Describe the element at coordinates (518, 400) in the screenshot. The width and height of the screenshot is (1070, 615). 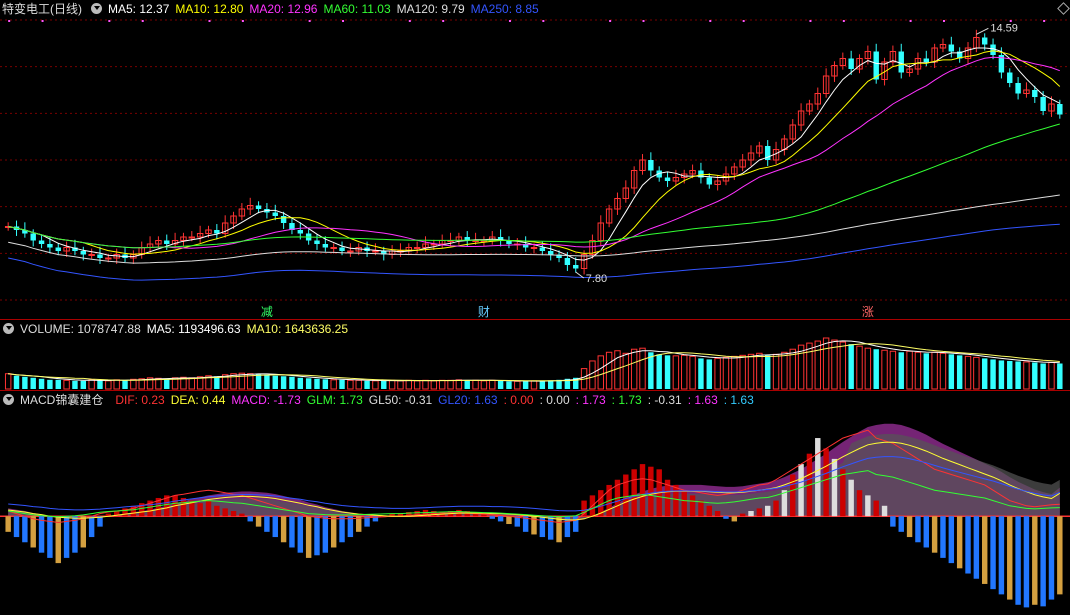
I see `macd-legend-item-6: : 0.00` at that location.